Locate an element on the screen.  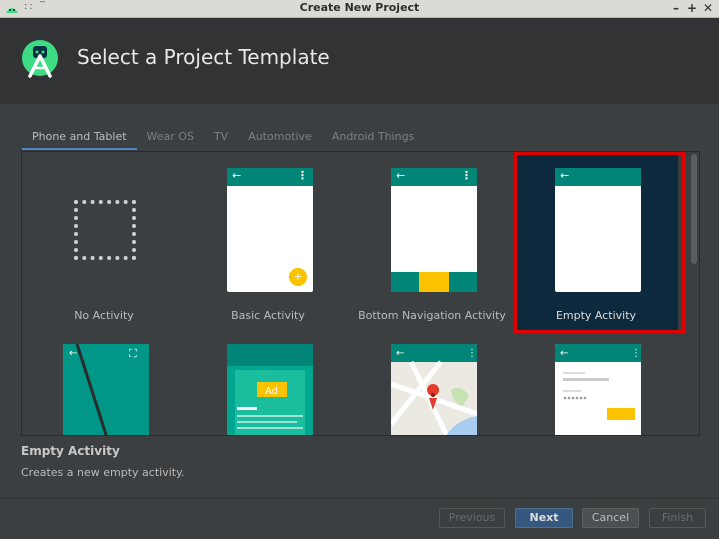
template-label: Empty Activity is located at coordinates (596, 315).